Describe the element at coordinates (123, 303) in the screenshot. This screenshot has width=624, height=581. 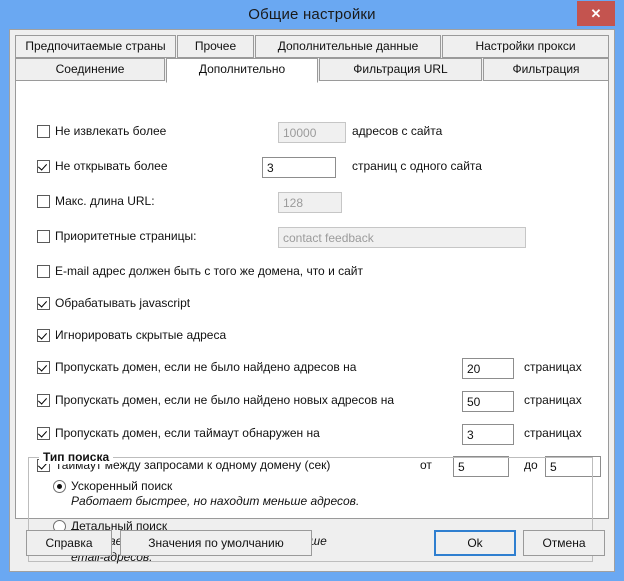
I see `checkbox-label-process-javascript: Обрабатывать javascript` at that location.